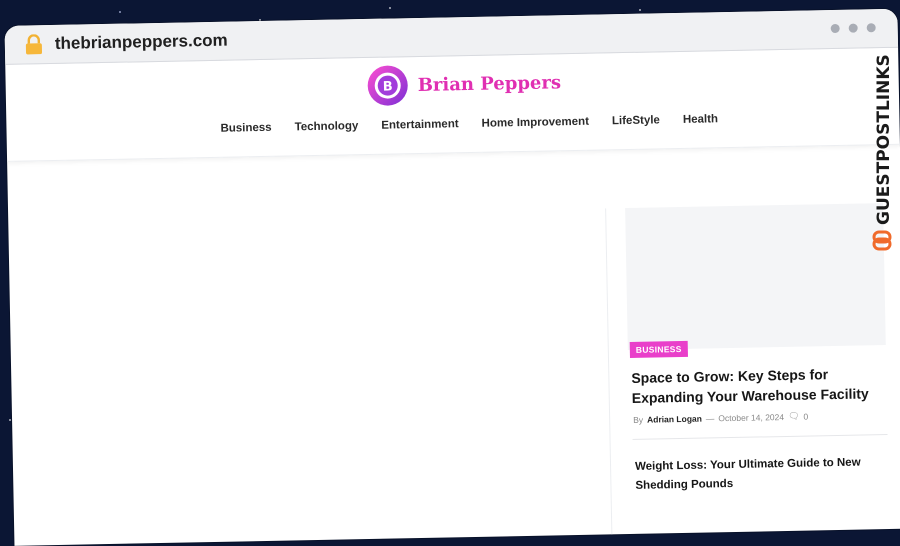 This screenshot has height=546, width=900. Describe the element at coordinates (805, 416) in the screenshot. I see `comment-count: 0` at that location.